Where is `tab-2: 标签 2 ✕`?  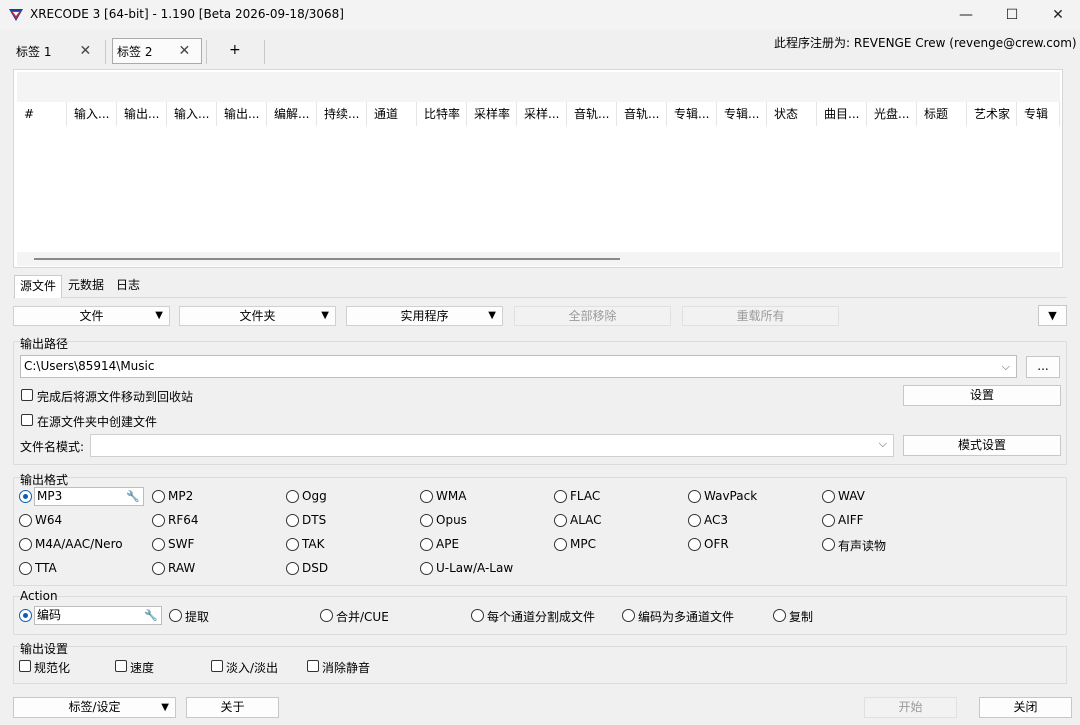 tab-2: 标签 2 ✕ is located at coordinates (157, 51).